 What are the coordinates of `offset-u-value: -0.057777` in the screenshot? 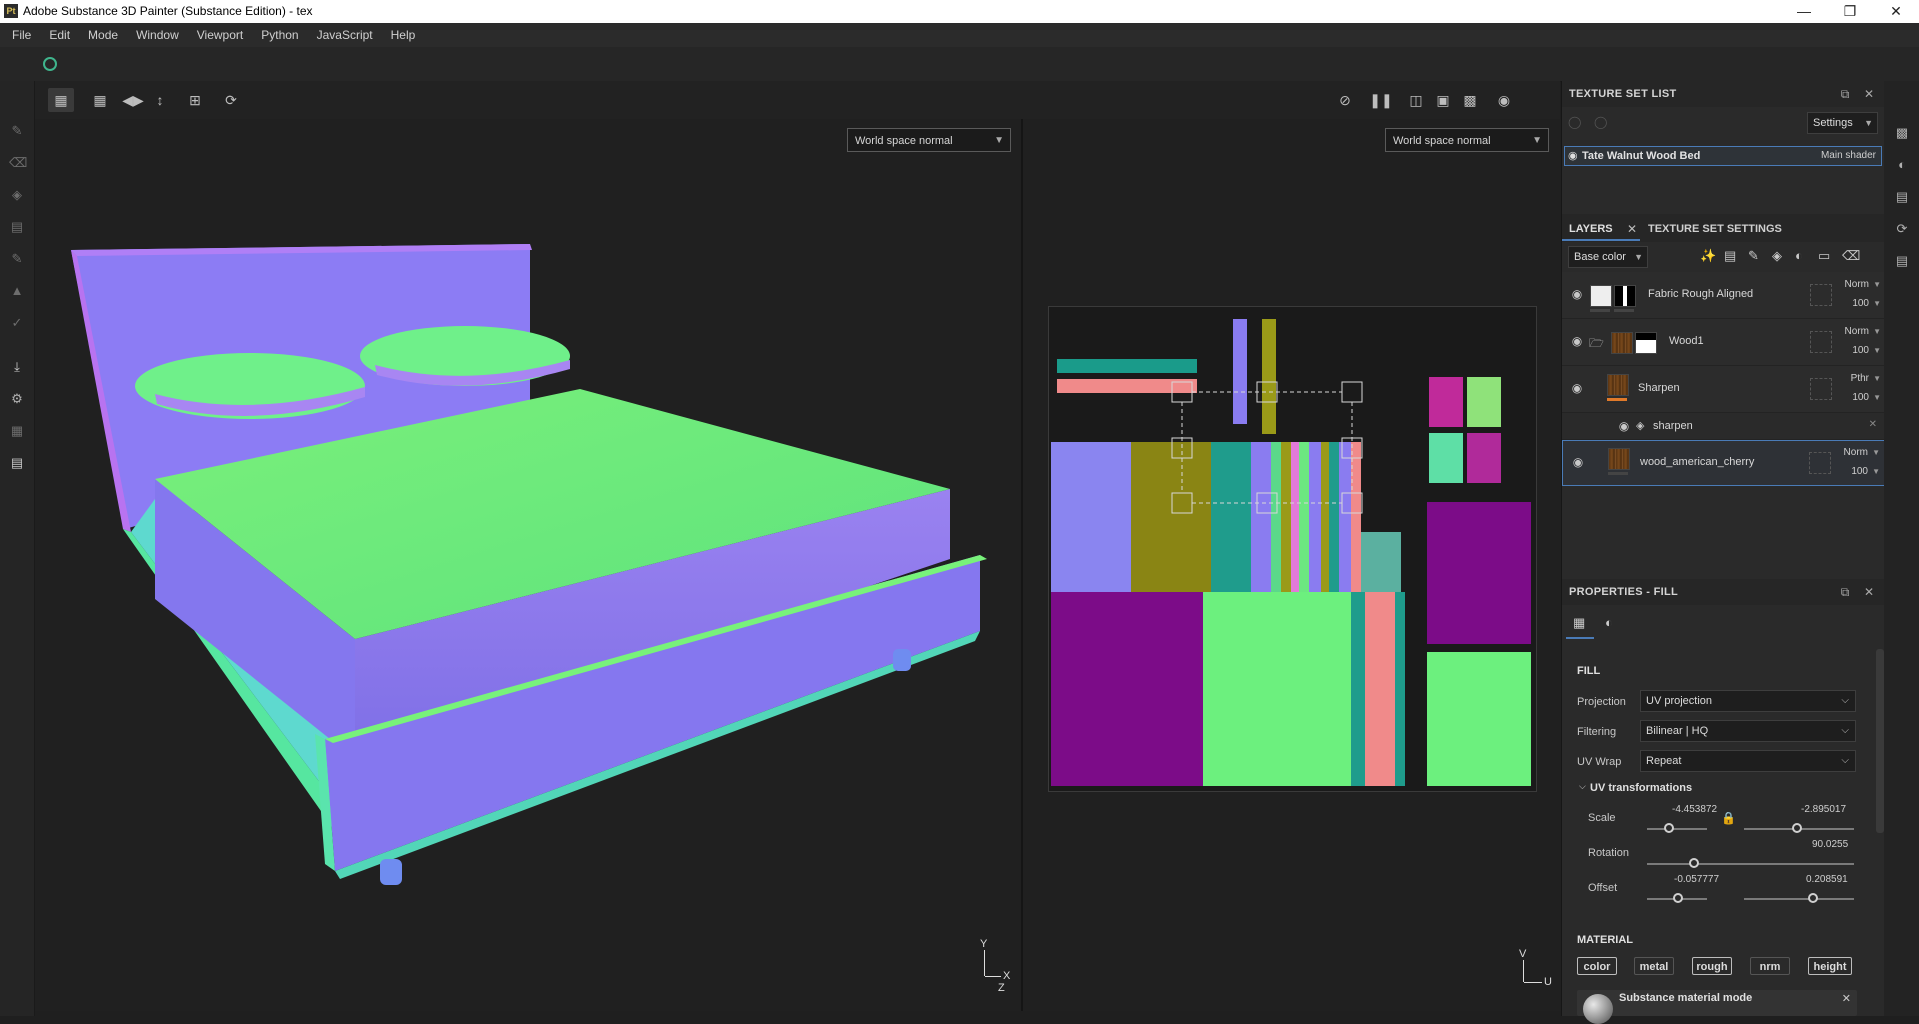 It's located at (1696, 879).